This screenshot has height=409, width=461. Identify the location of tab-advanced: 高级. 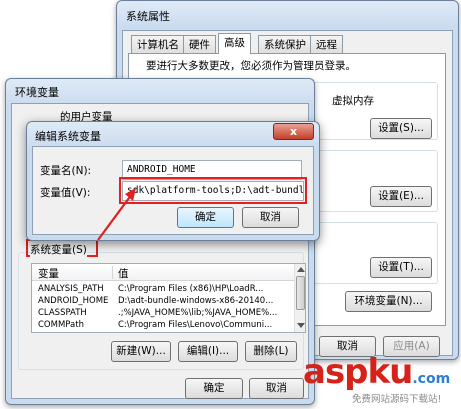
(234, 43).